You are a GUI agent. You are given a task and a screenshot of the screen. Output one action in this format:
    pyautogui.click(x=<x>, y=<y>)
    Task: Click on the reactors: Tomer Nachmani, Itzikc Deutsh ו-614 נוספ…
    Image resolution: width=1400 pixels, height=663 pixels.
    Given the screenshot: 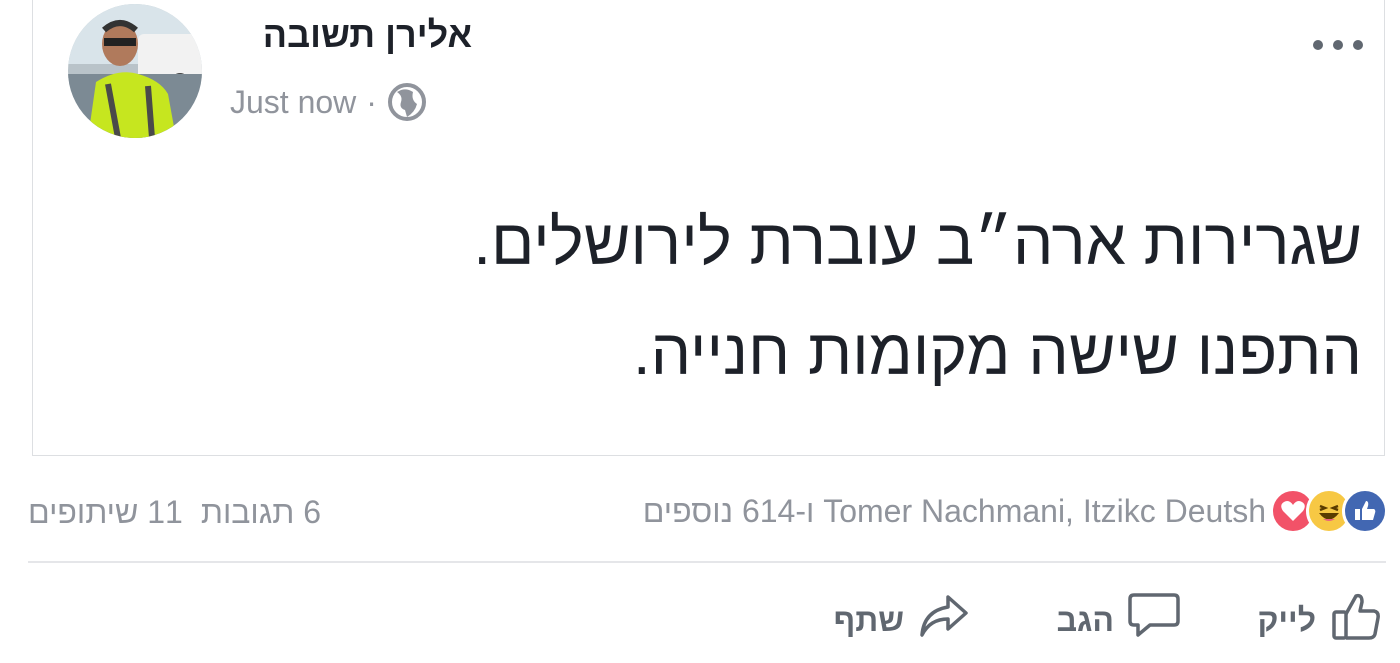 What is the action you would take?
    pyautogui.click(x=1015, y=511)
    